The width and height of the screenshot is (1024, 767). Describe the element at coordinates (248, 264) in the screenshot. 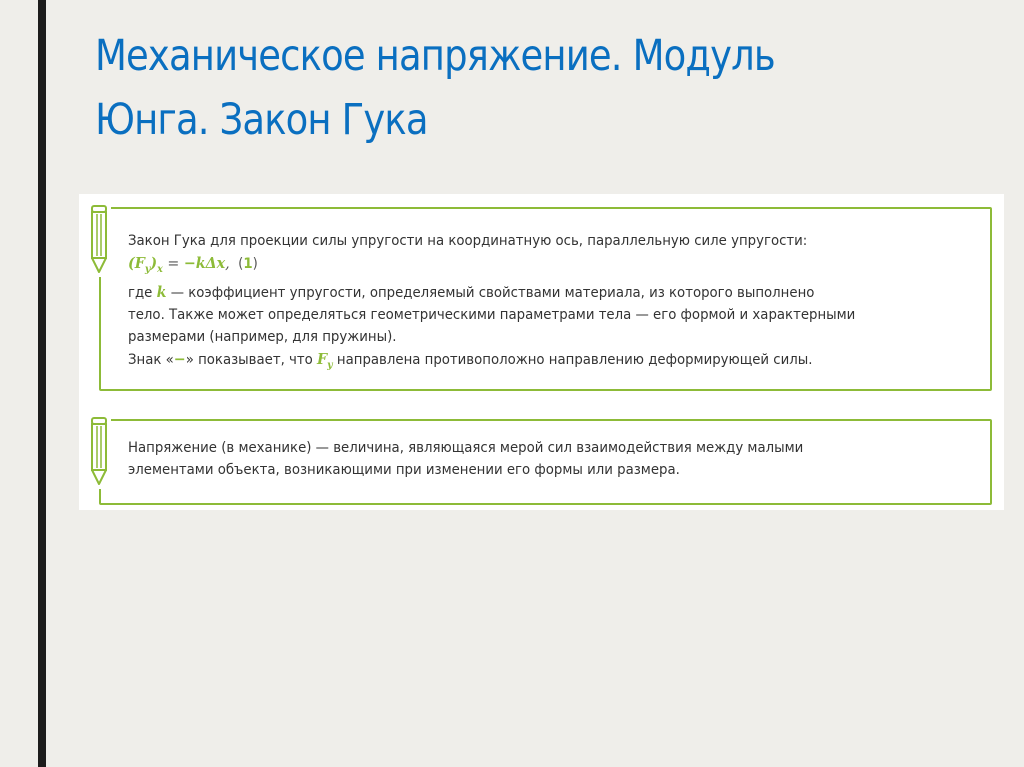

I see `equation-number: 1` at that location.